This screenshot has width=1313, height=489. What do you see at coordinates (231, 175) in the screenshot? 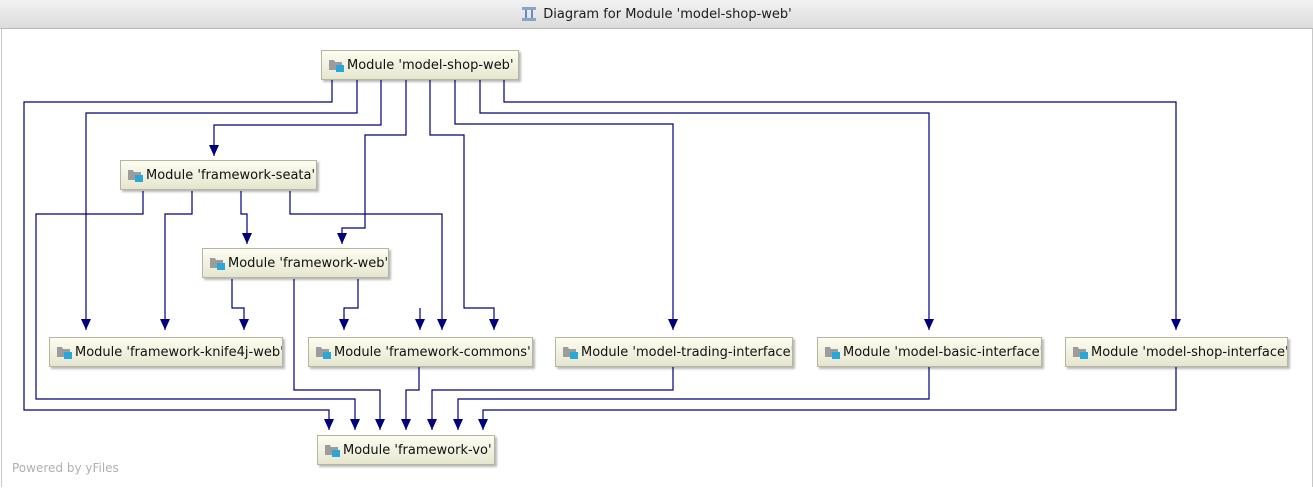
I see `node-label: Module 'framework-seata'` at bounding box center [231, 175].